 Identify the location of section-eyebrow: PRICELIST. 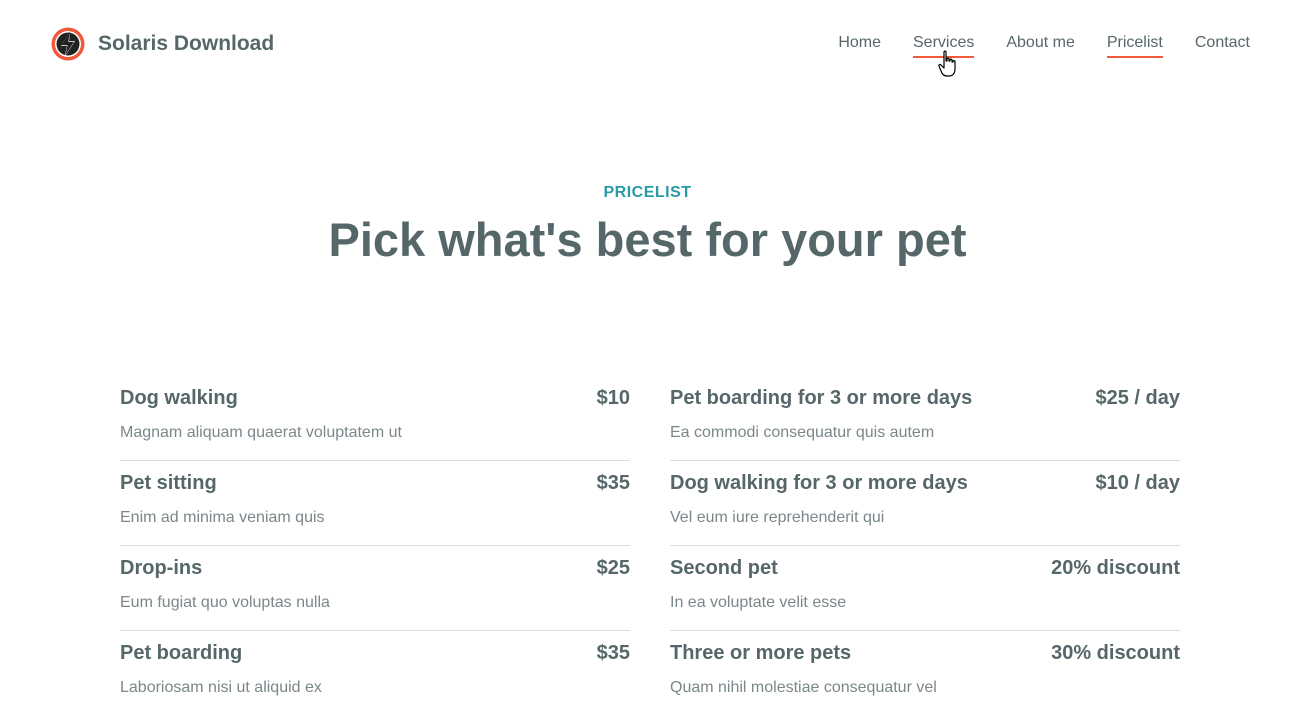
(647, 192).